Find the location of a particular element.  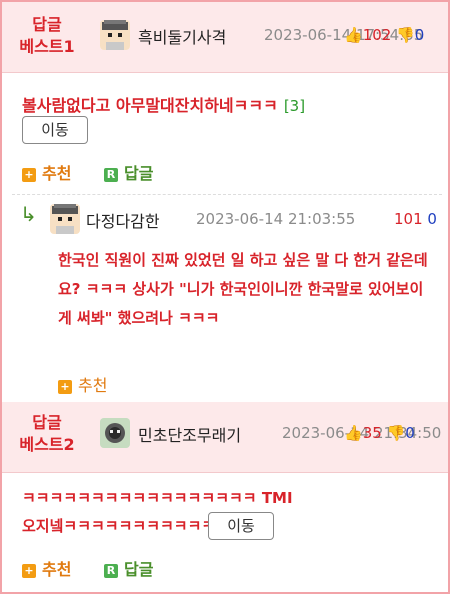

vote-counts: 101 0 is located at coordinates (415, 219).